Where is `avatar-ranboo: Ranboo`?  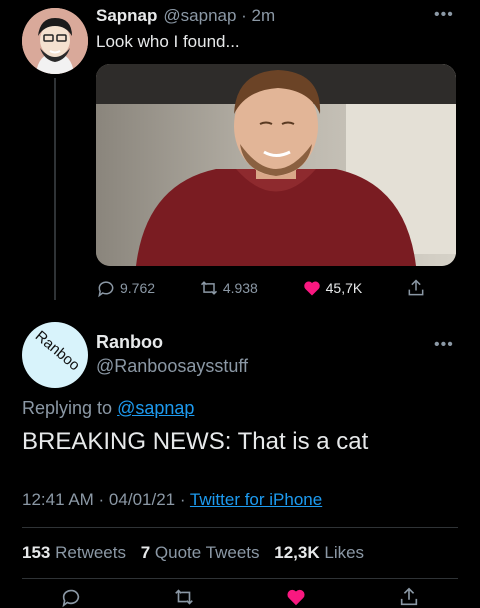
avatar-ranboo: Ranboo is located at coordinates (55, 355).